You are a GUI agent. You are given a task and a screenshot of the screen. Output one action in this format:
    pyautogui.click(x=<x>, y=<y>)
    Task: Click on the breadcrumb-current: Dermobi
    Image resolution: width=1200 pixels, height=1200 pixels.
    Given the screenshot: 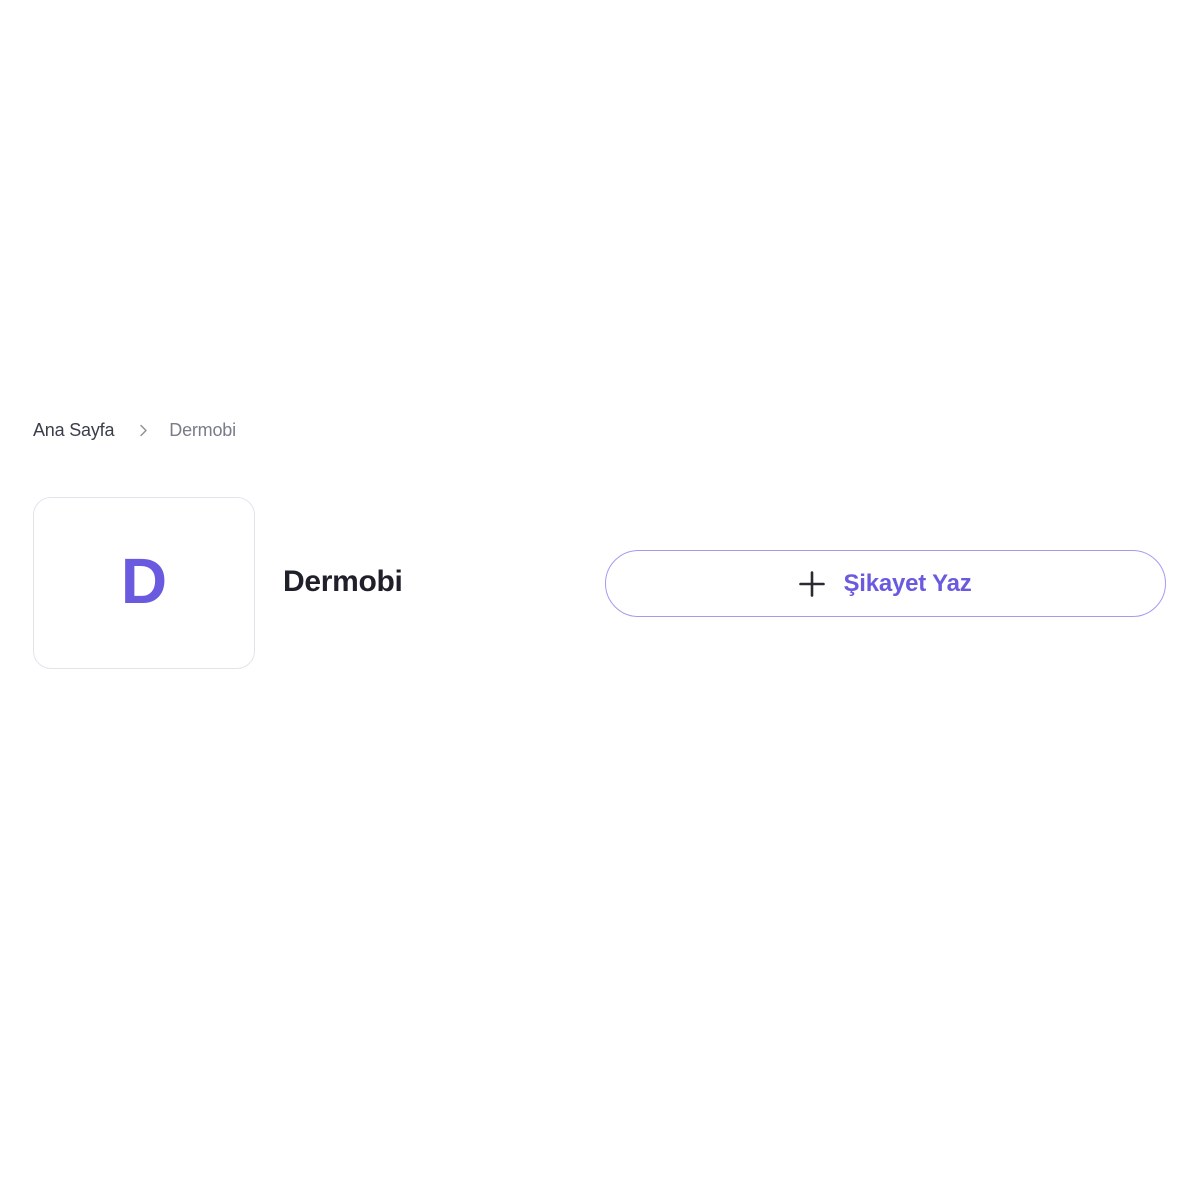 What is the action you would take?
    pyautogui.click(x=202, y=429)
    